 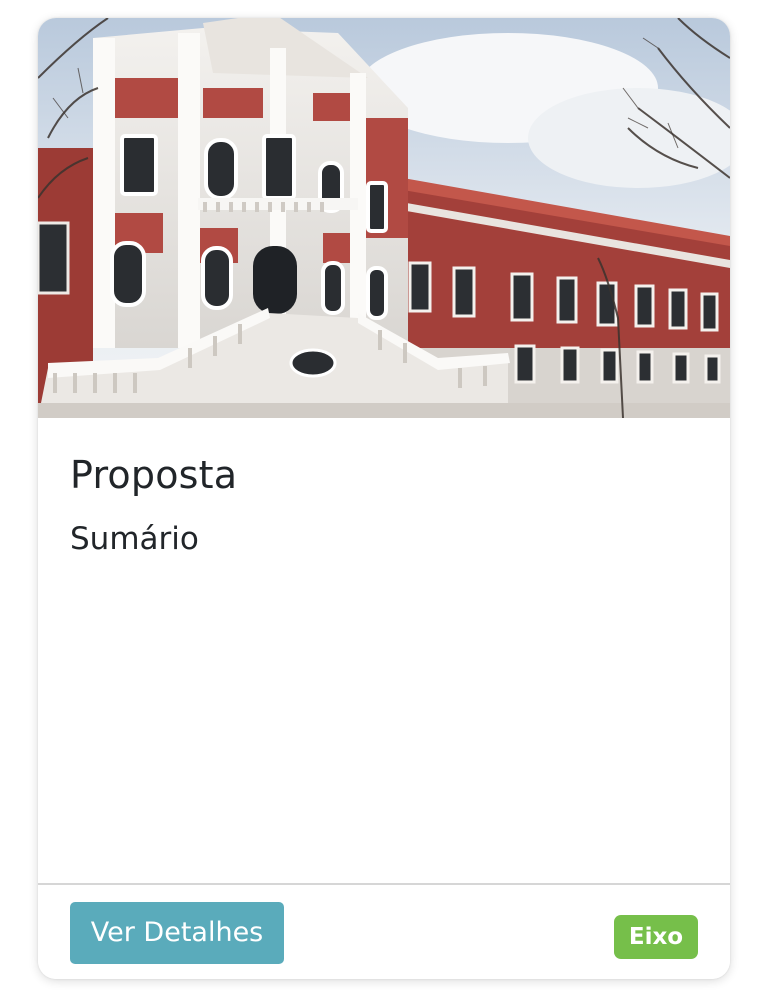 What do you see at coordinates (177, 933) in the screenshot?
I see `view-details-button: Ver Detalhes` at bounding box center [177, 933].